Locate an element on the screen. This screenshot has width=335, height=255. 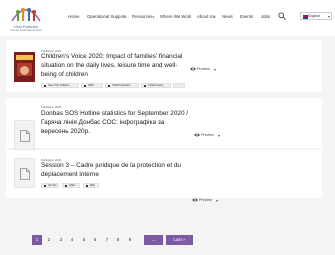
logo-subtitle: Hub for South East Europe is located at coordinates (26, 30).